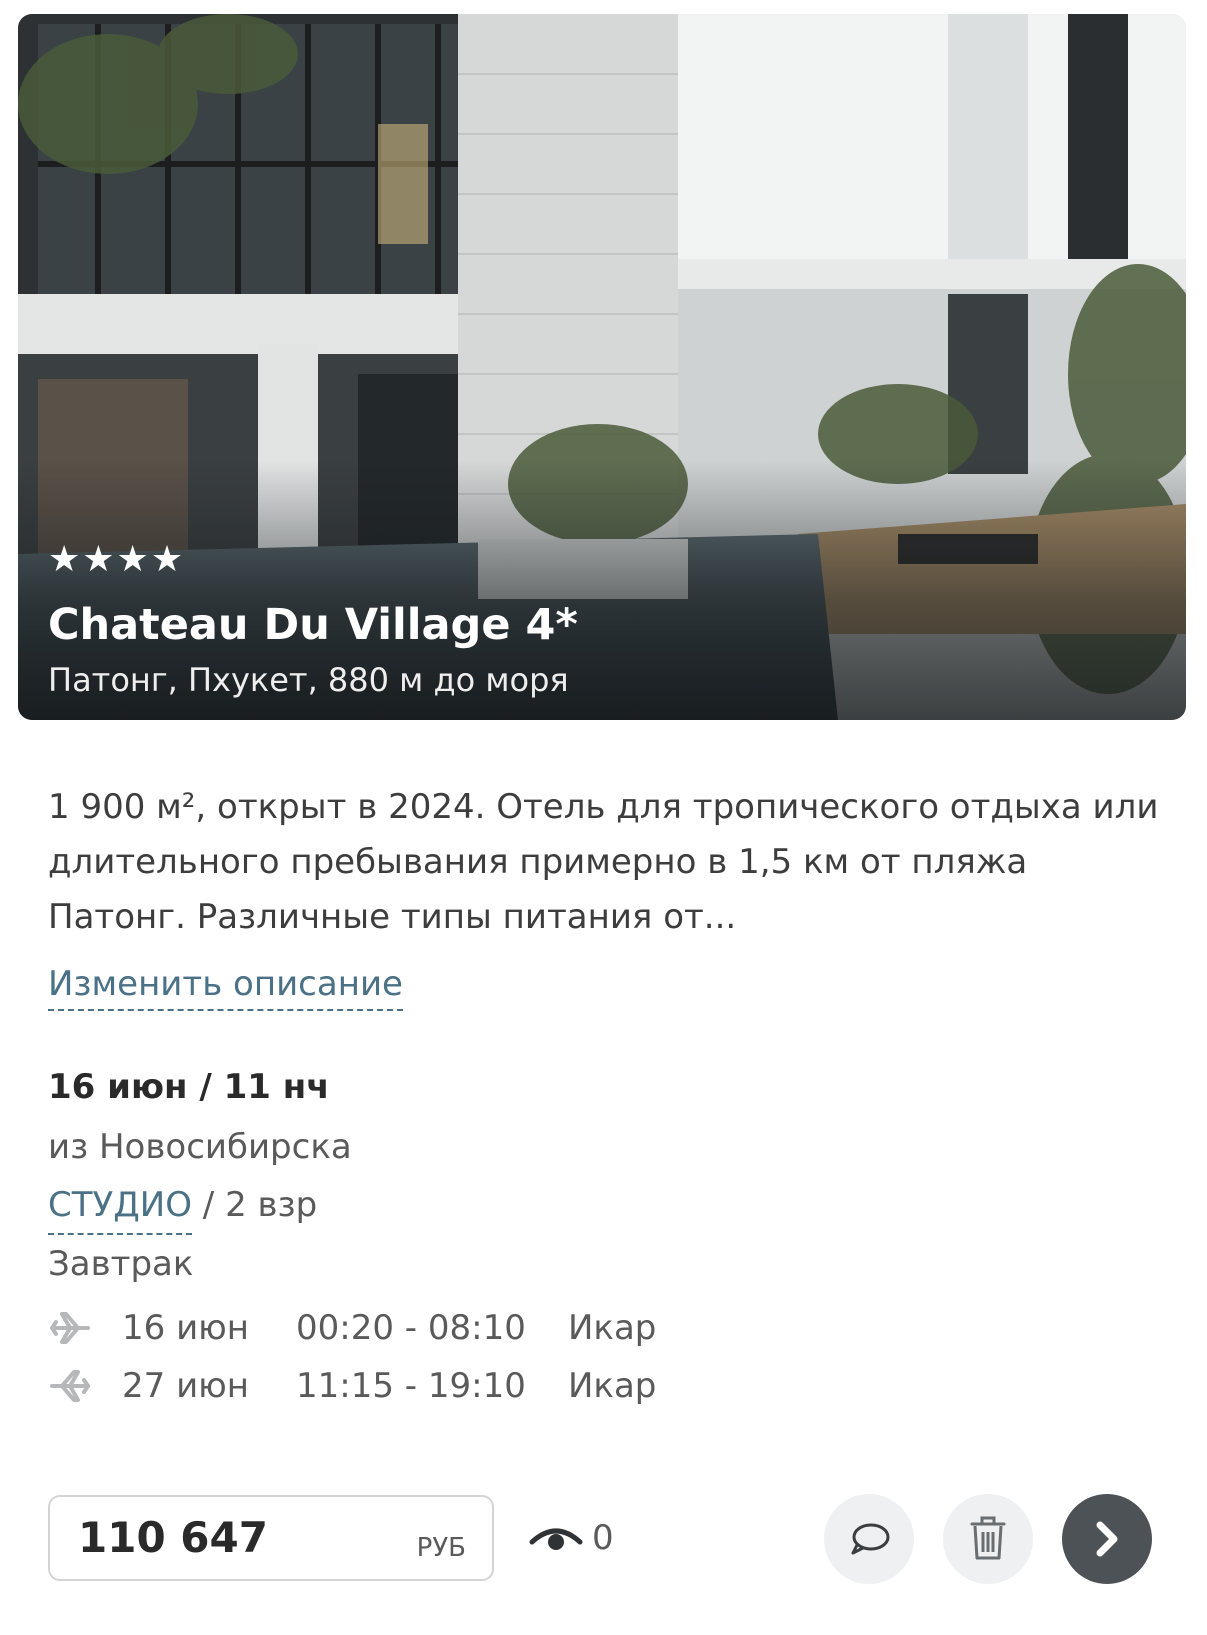 Image resolution: width=1207 pixels, height=1635 pixels. I want to click on price-currency: РУБ, so click(441, 1548).